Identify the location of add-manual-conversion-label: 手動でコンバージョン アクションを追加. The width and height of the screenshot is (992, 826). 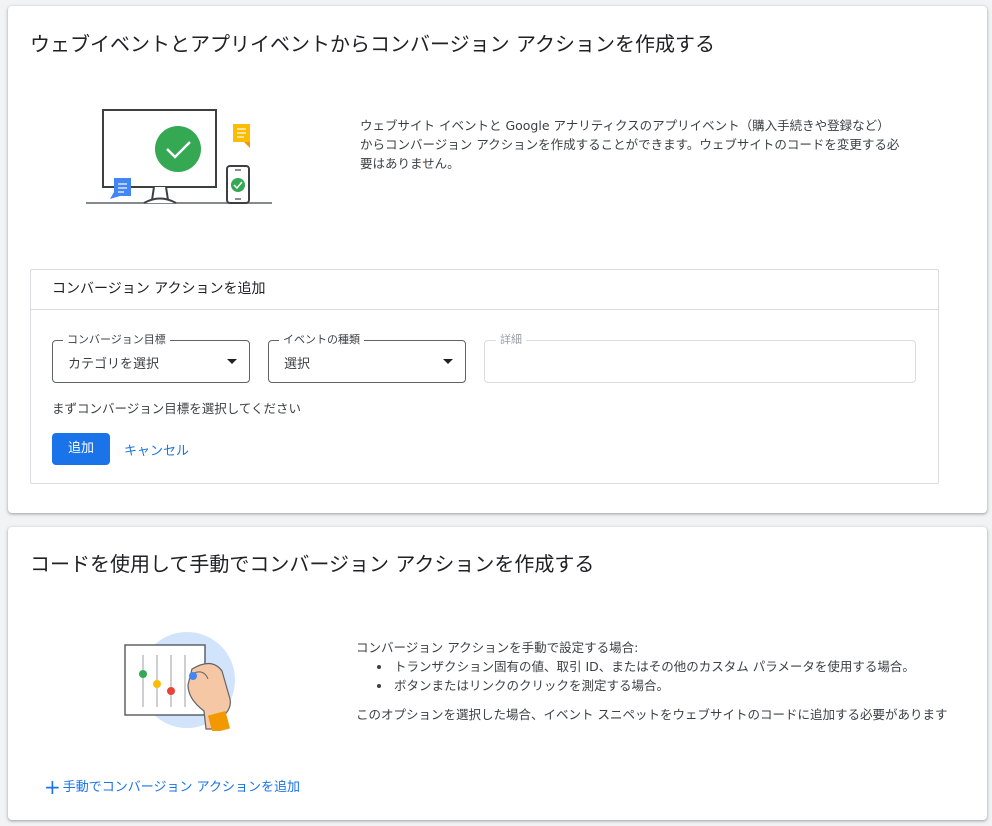
(181, 787).